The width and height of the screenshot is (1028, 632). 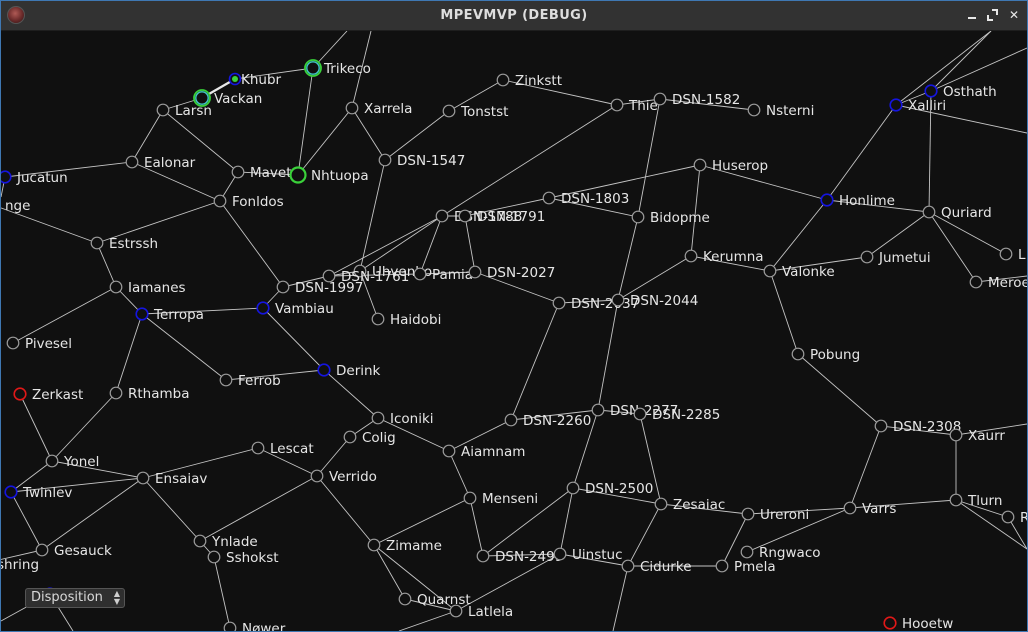 I want to click on system-node-gesauck: Gesauck, so click(x=73, y=551).